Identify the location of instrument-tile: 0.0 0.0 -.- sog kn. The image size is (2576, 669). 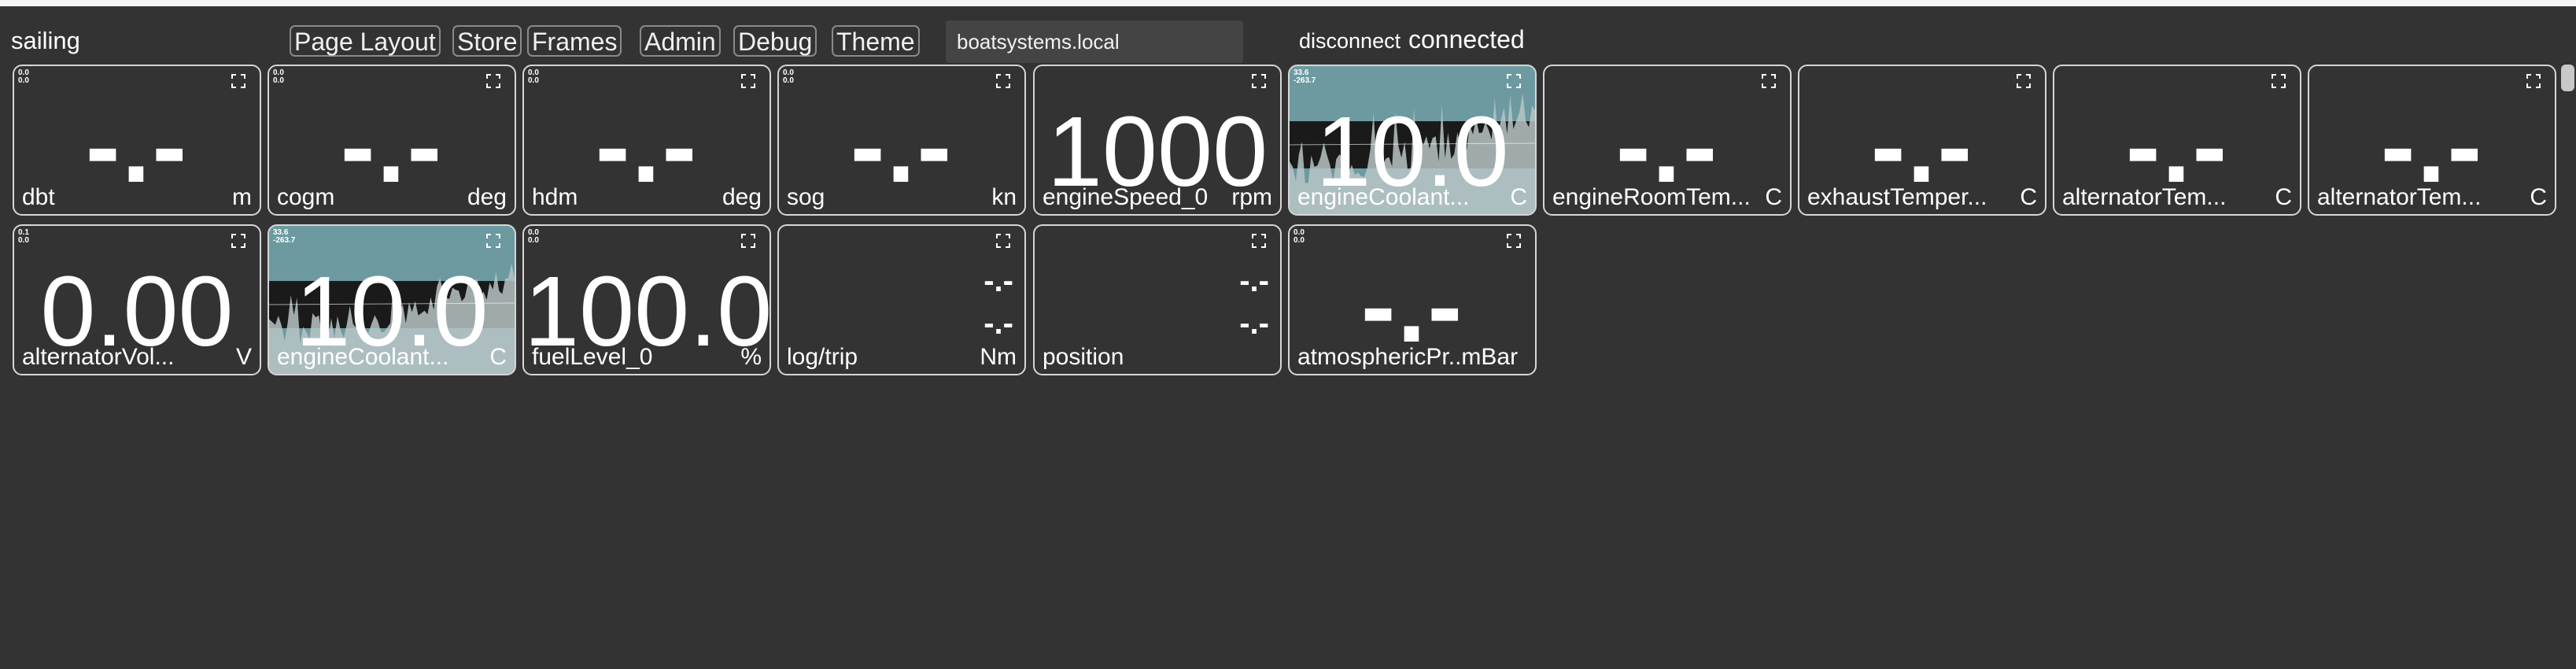
(901, 140).